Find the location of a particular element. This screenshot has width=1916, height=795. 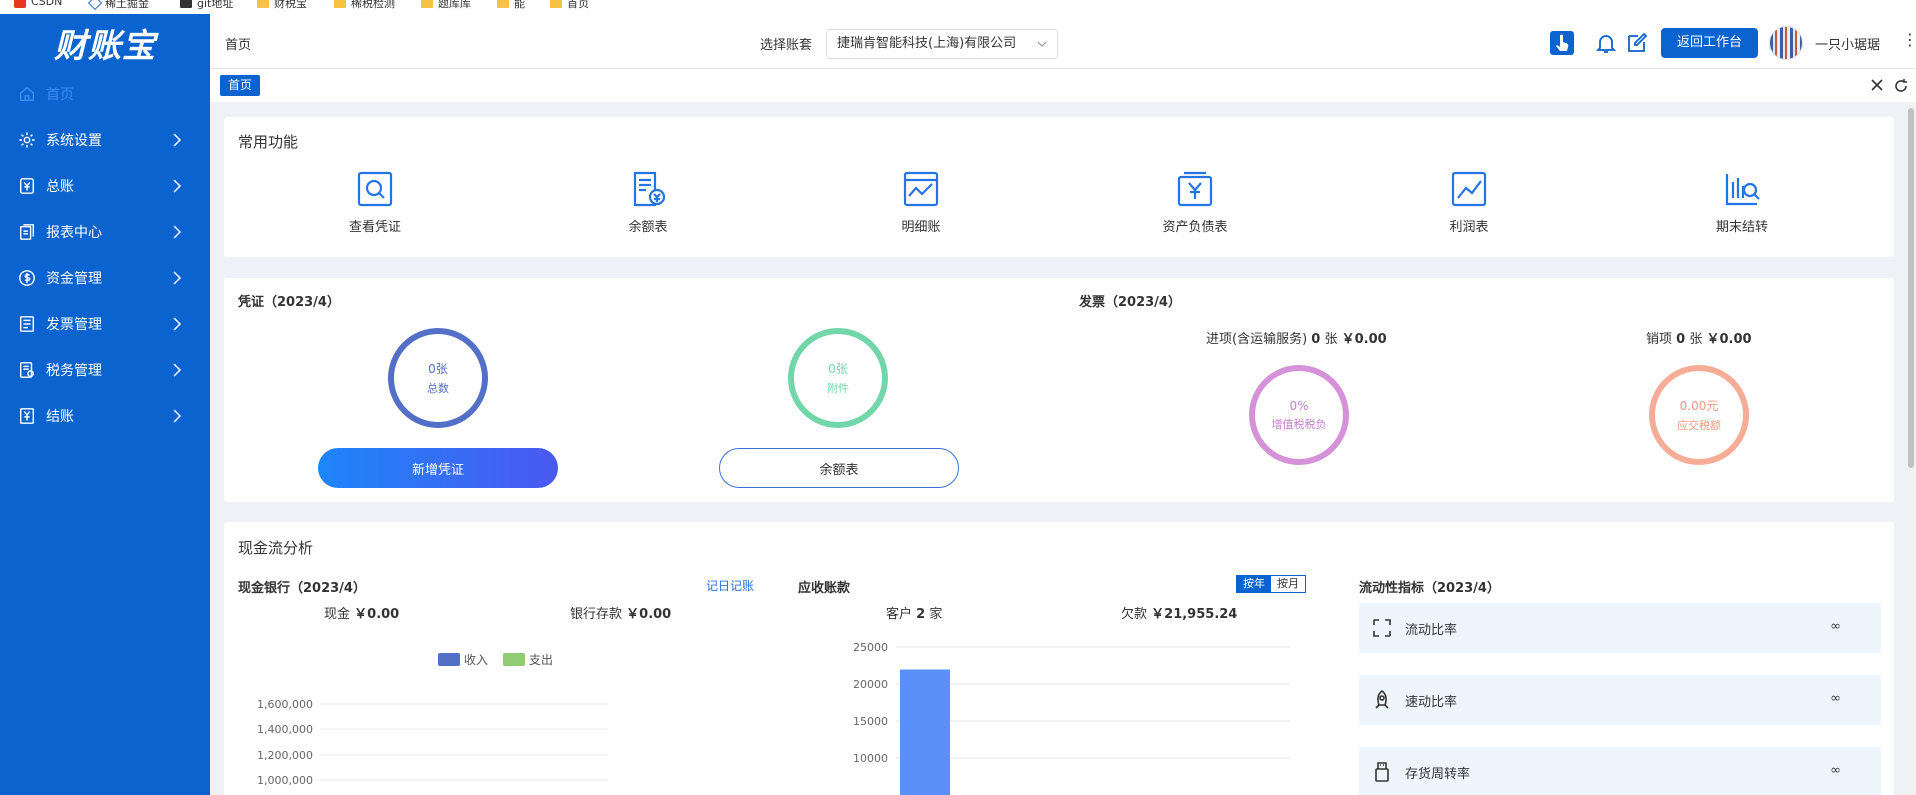

legend-label: 收入 is located at coordinates (476, 660).